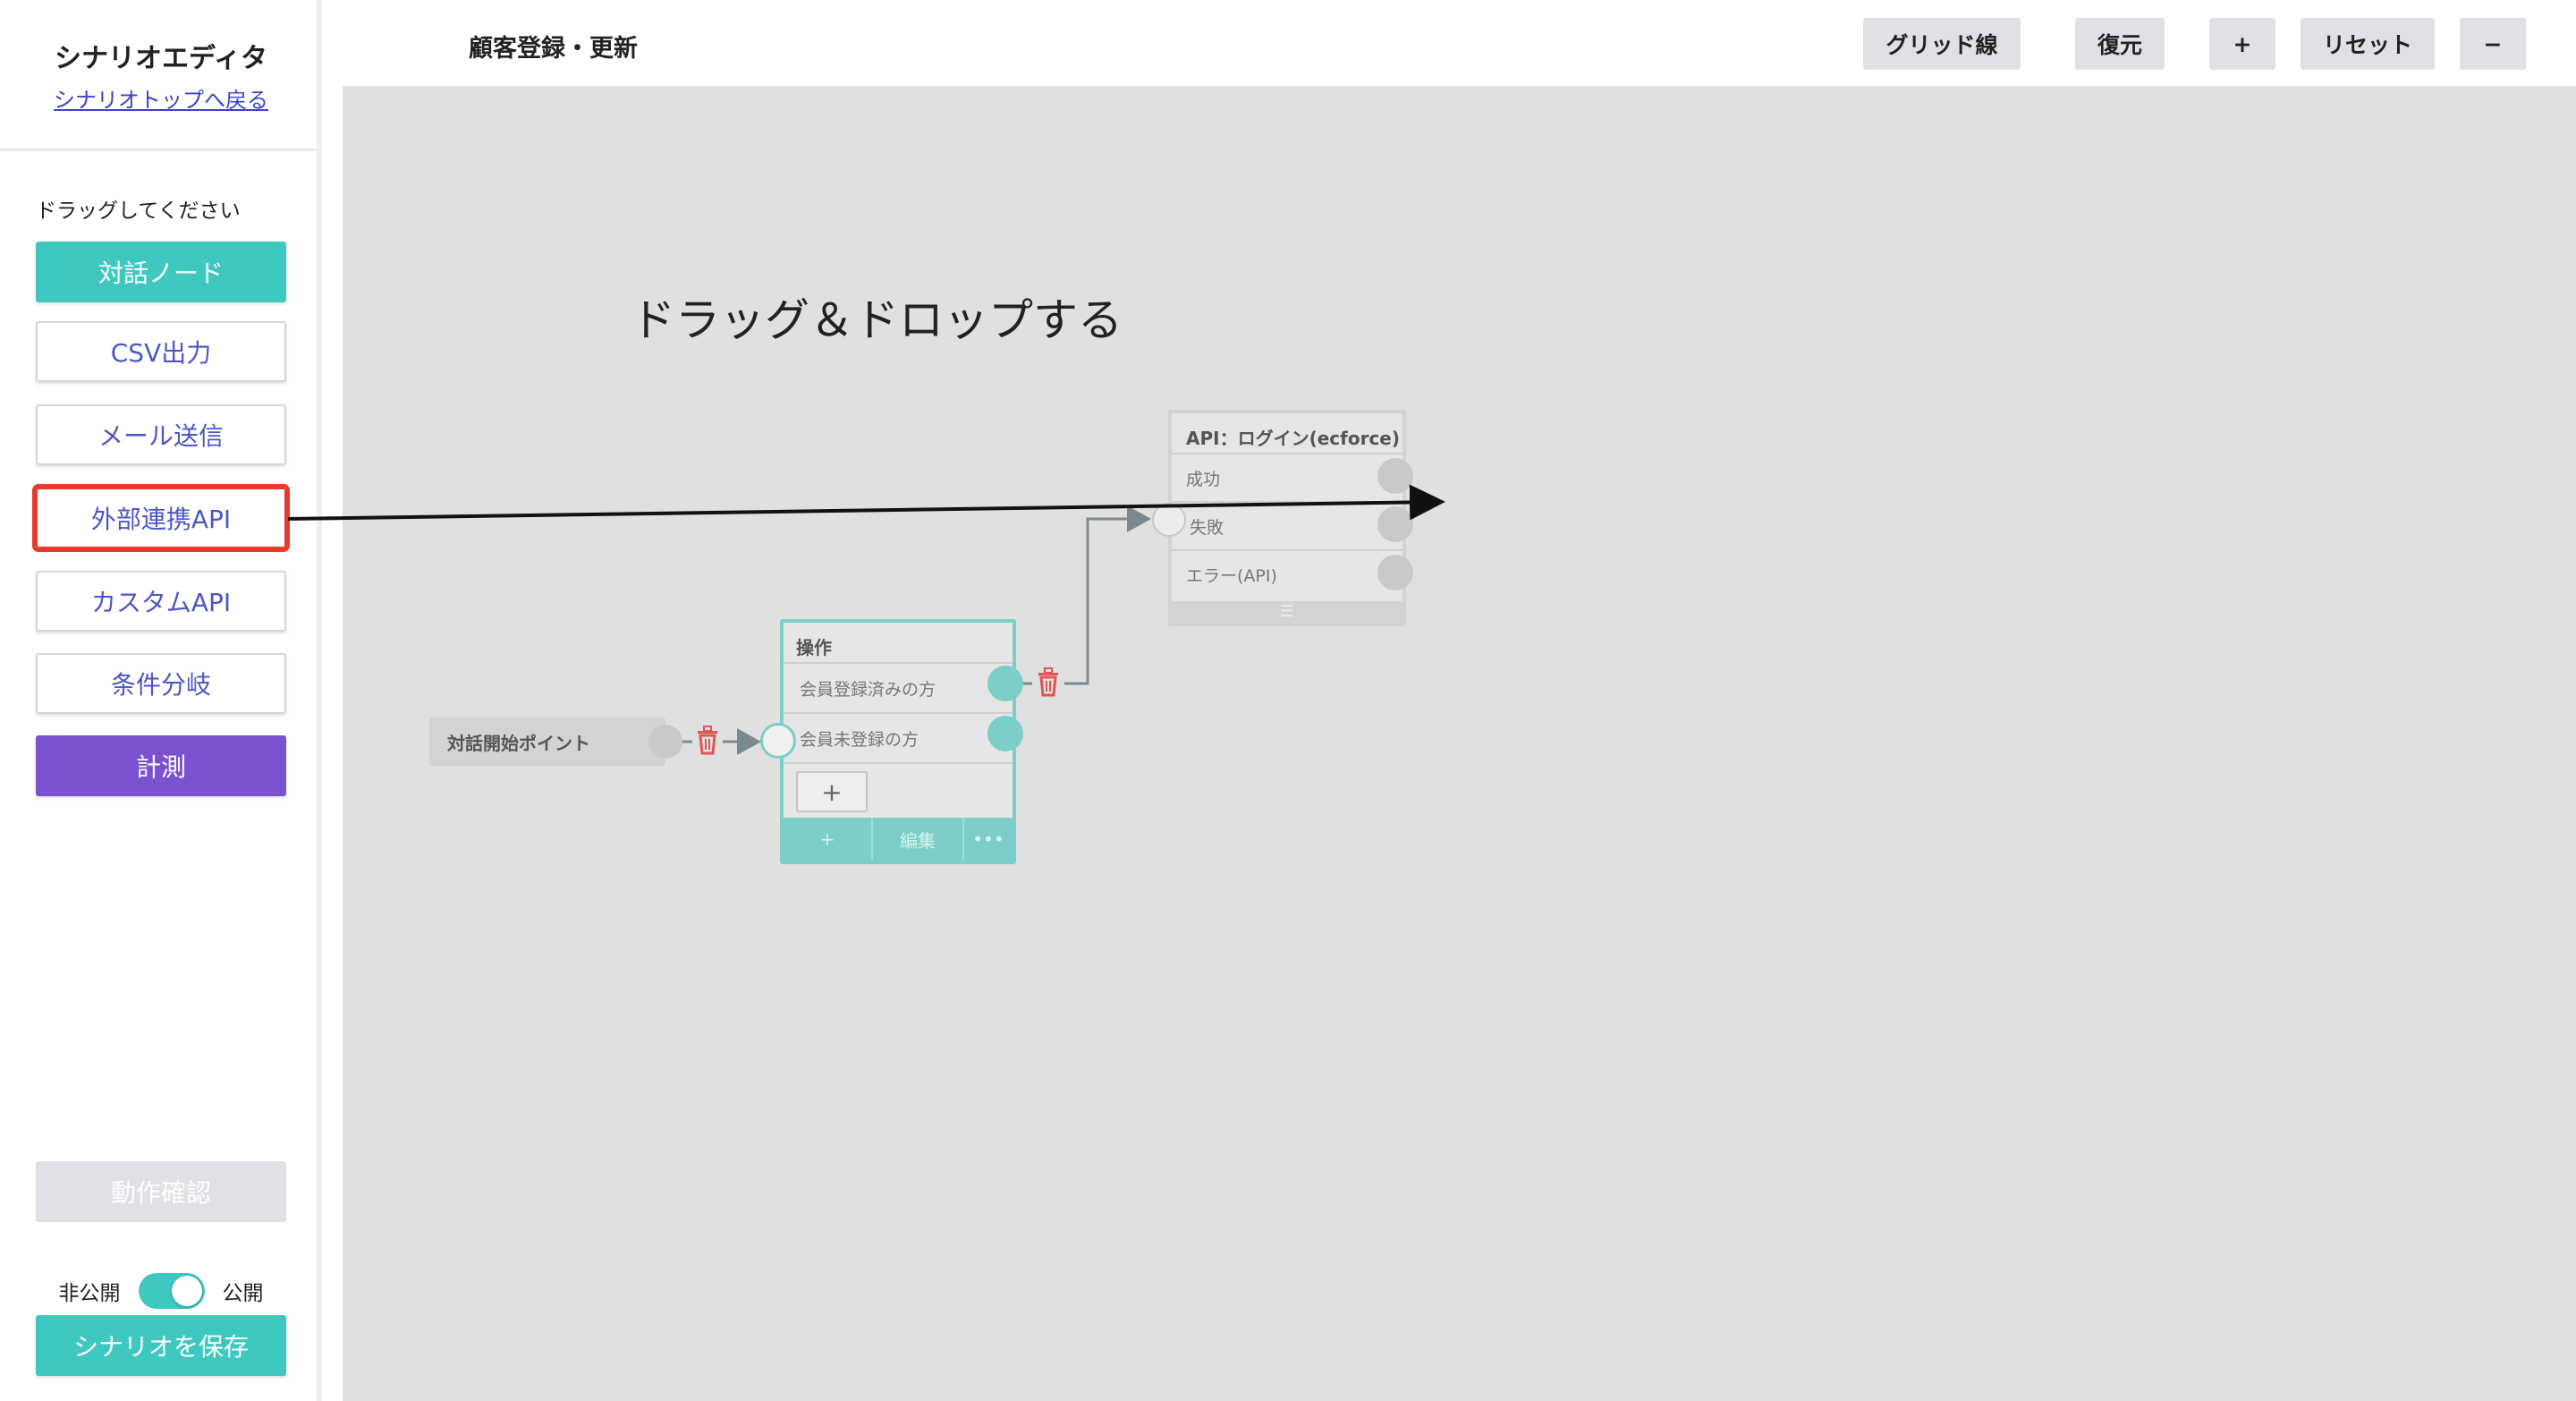  What do you see at coordinates (866, 619) in the screenshot?
I see `connector-layer` at bounding box center [866, 619].